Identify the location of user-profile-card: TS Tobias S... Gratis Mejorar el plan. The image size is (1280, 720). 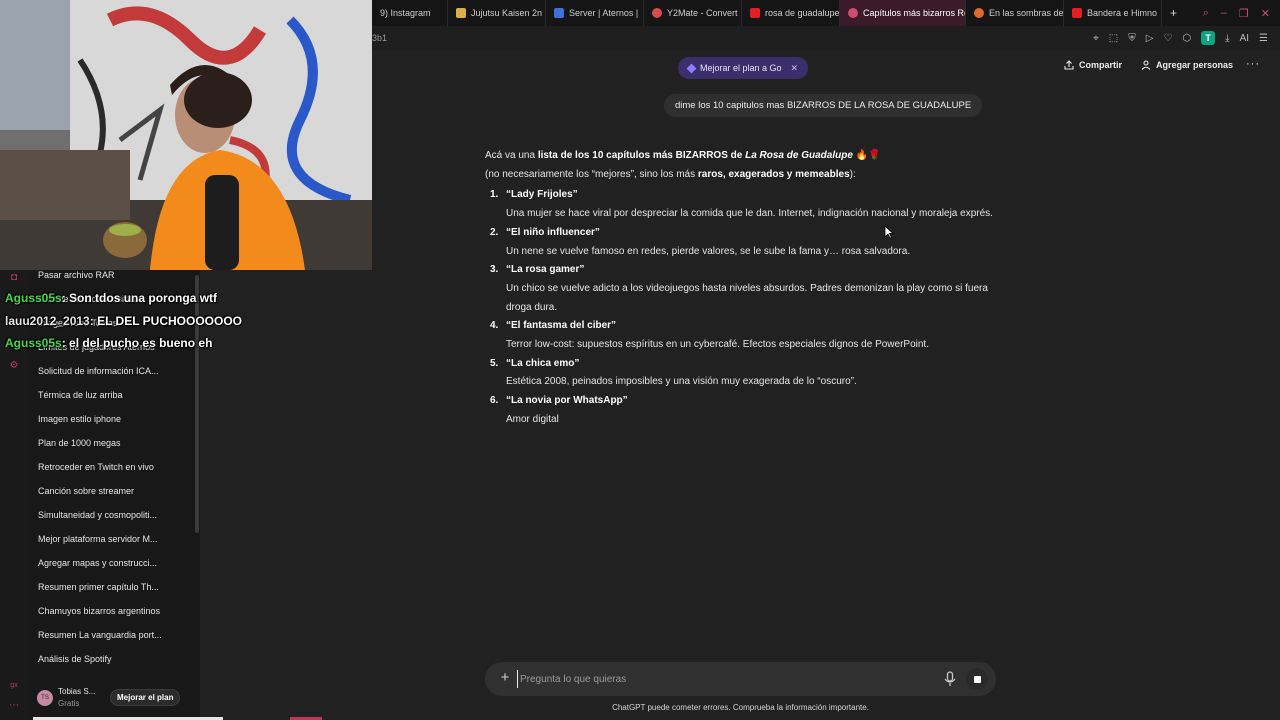
(114, 699).